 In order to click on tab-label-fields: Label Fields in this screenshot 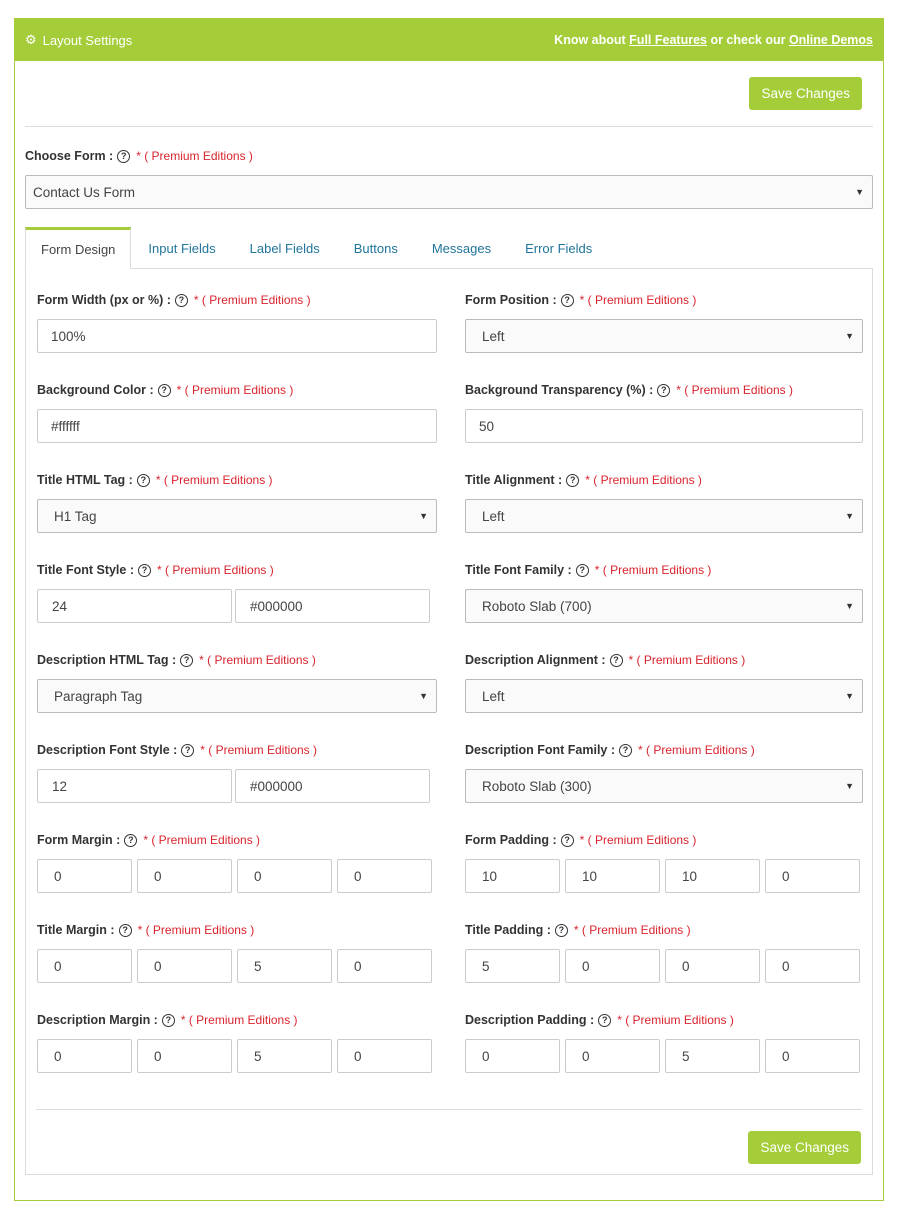, I will do `click(285, 248)`.